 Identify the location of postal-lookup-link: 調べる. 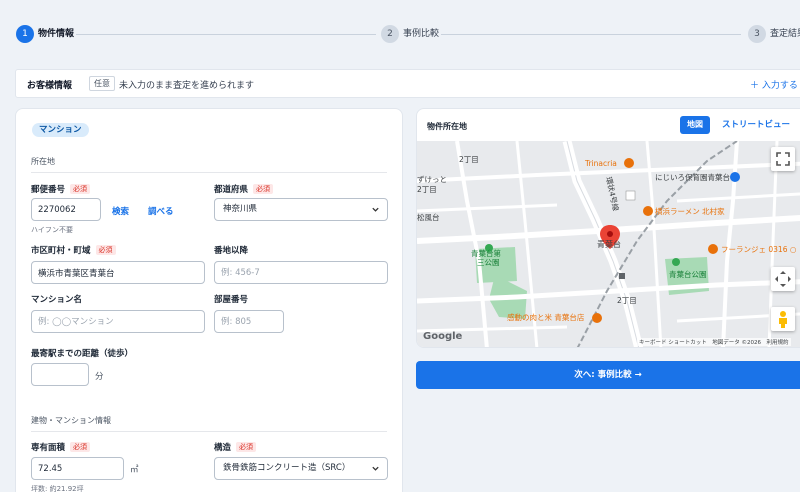
(161, 211).